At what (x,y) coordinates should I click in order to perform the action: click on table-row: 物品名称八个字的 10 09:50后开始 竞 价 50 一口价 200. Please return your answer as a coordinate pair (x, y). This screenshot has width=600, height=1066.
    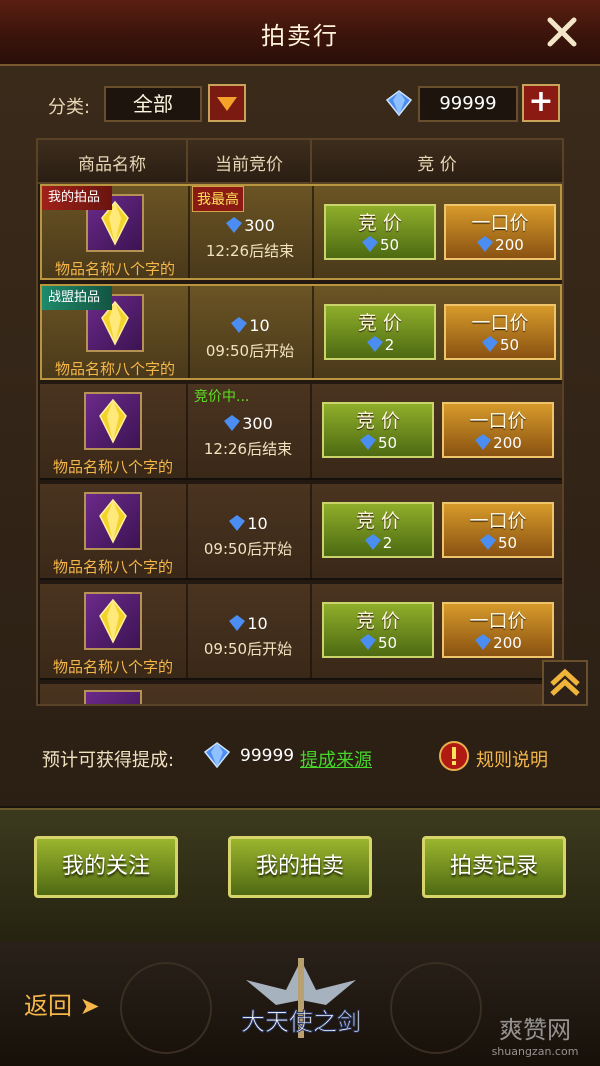
    Looking at the image, I should click on (301, 632).